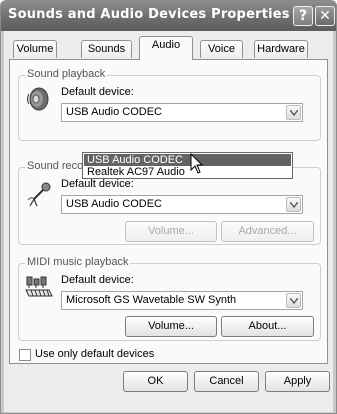  Describe the element at coordinates (187, 160) in the screenshot. I see `dropdown-option-usb-audio-codec: USB Audio CODEC` at that location.